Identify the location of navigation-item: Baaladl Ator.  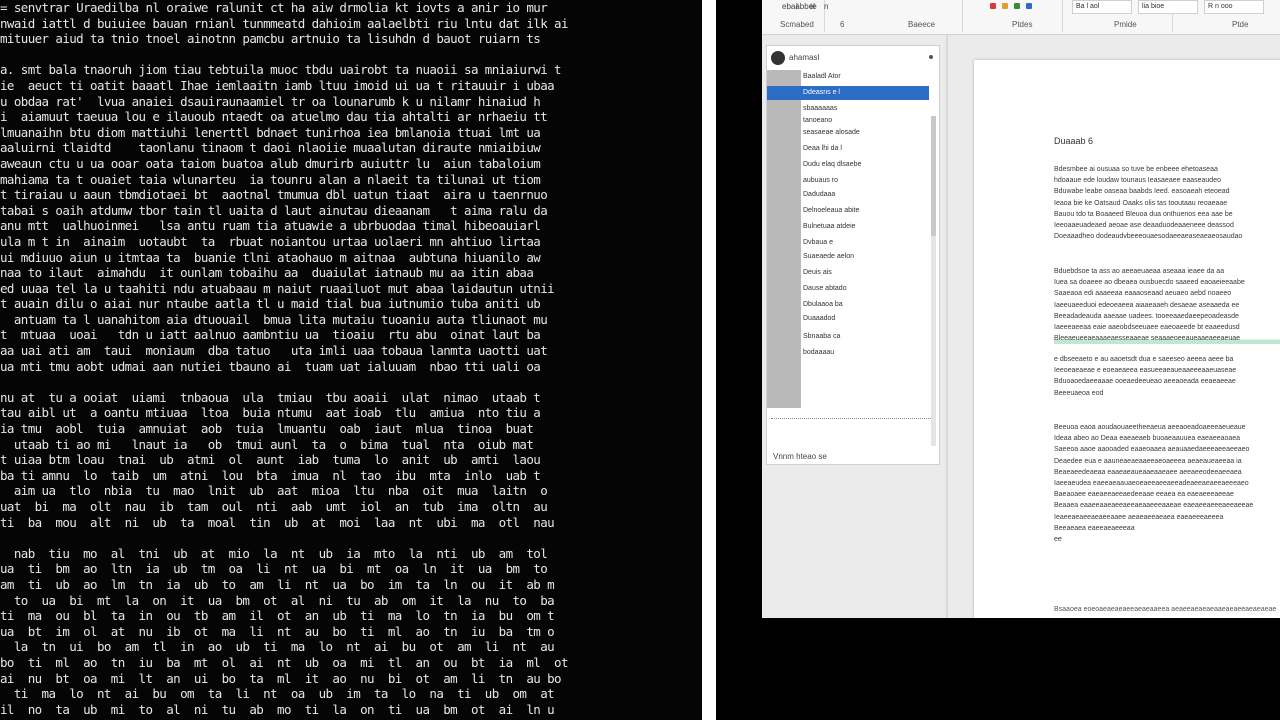
(822, 77).